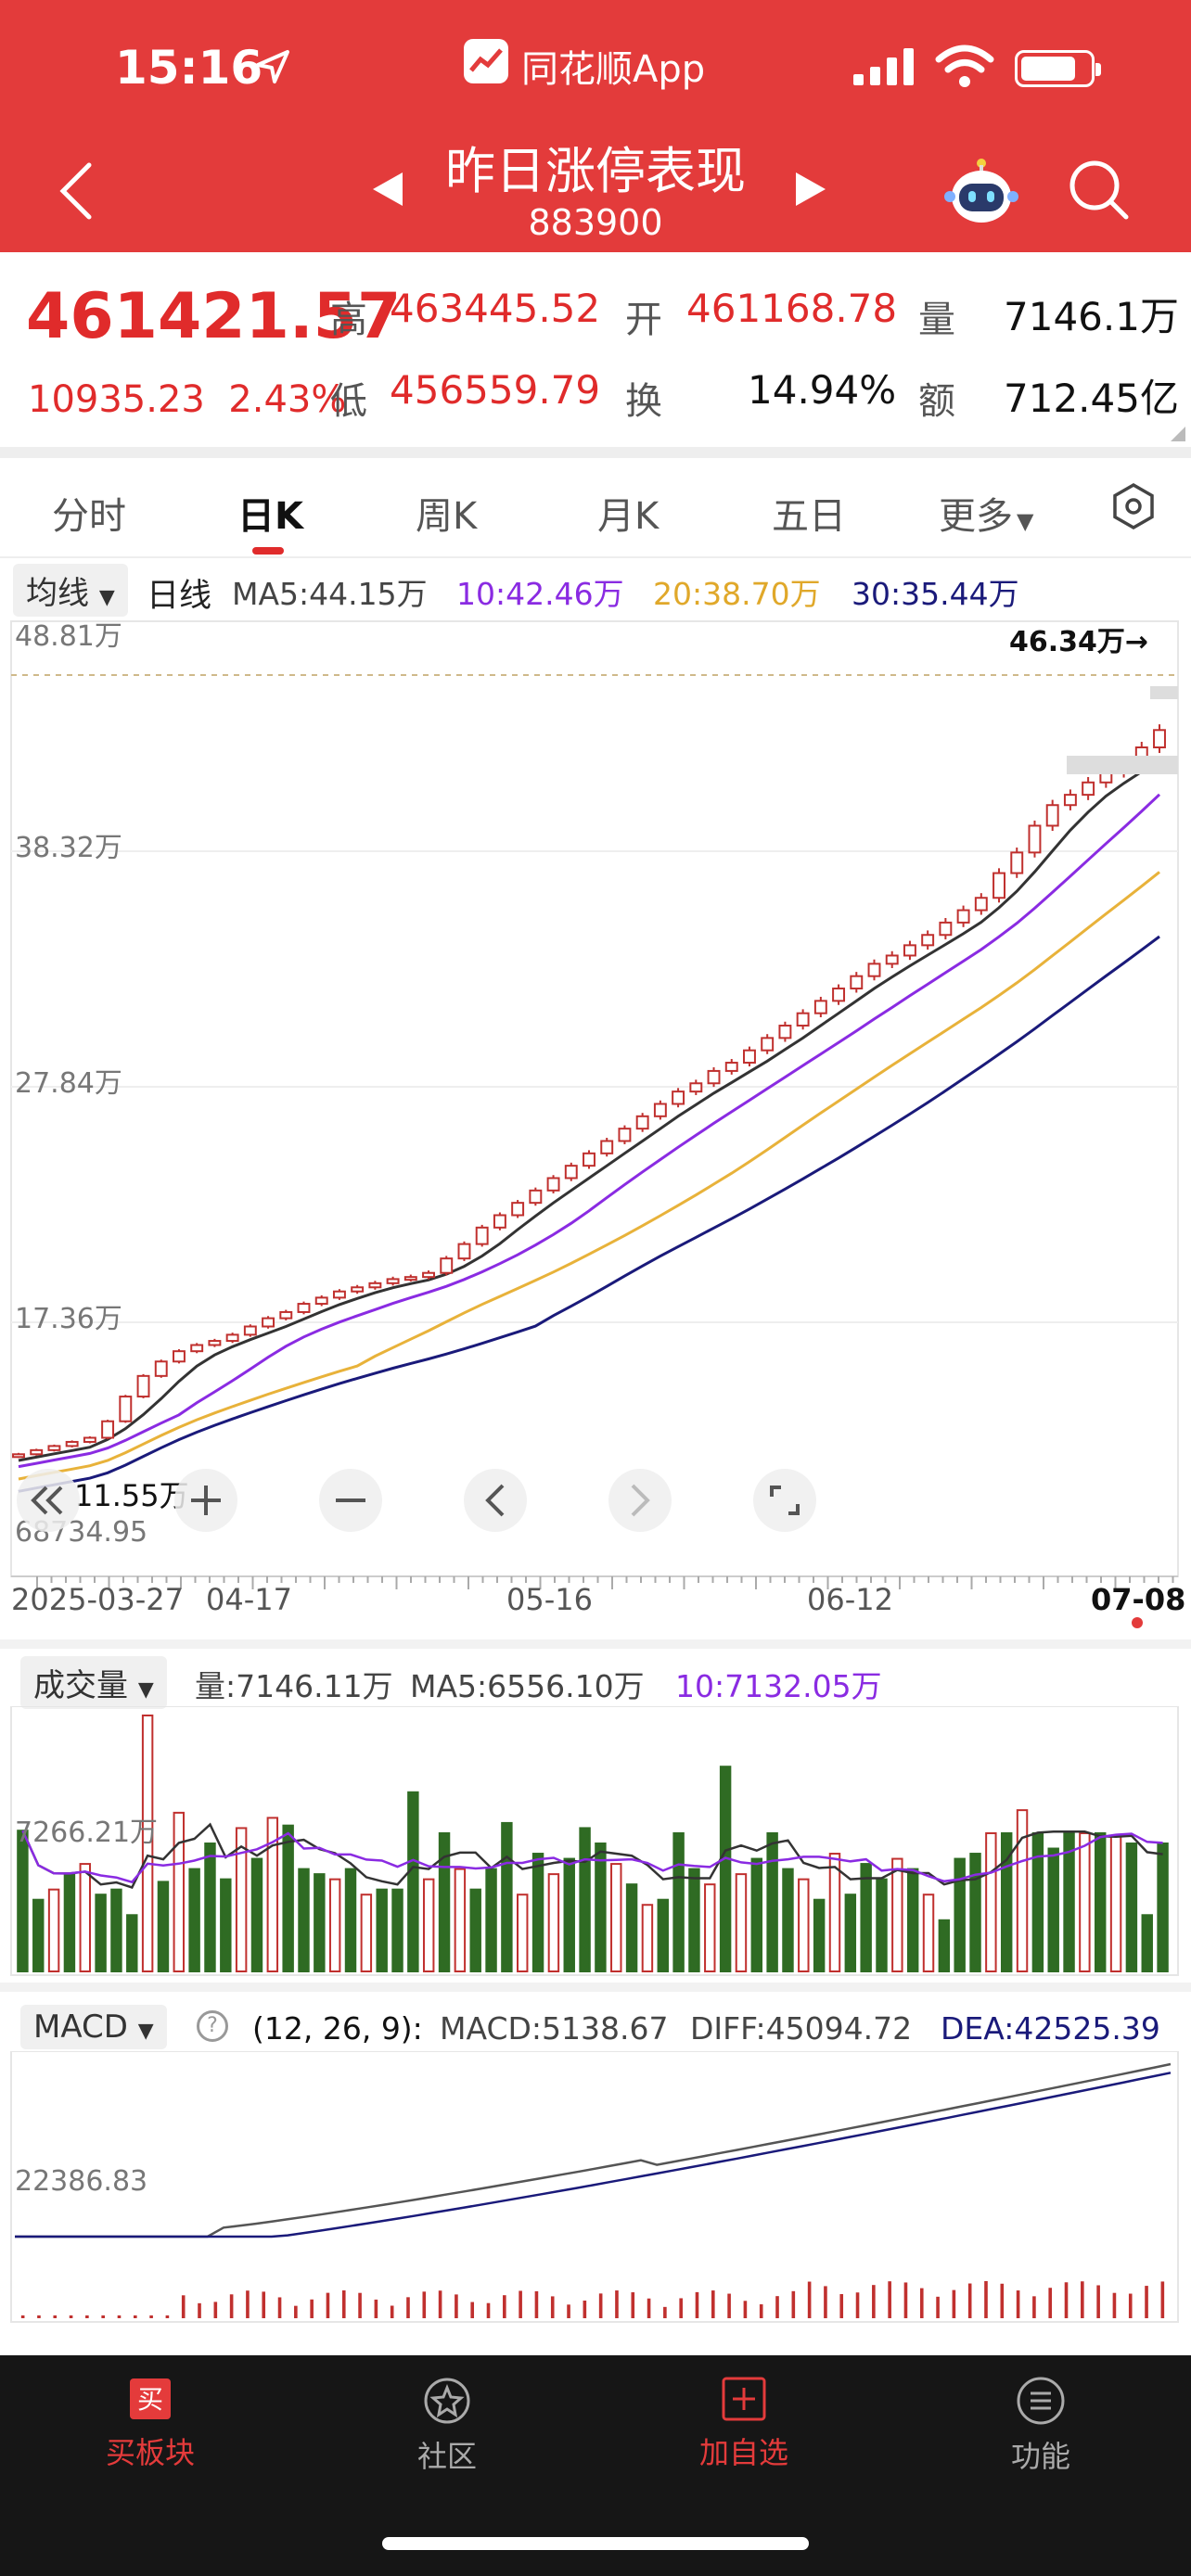 The height and width of the screenshot is (2576, 1191). I want to click on next-item-icon, so click(810, 190).